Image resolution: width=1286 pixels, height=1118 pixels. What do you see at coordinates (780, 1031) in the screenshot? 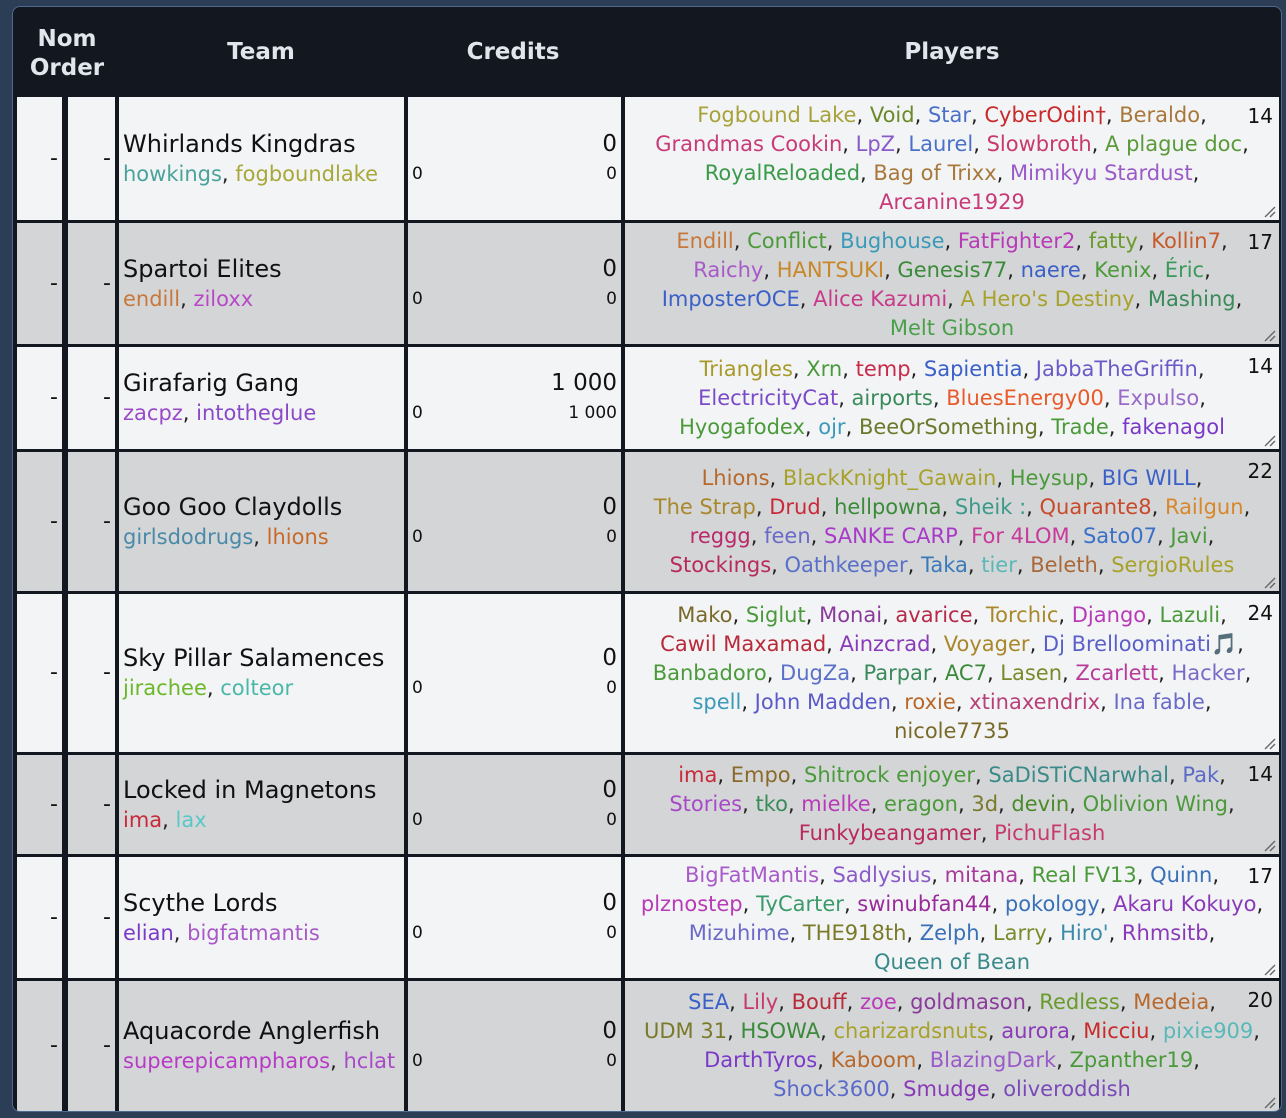
I see `player-name: HSOWA` at bounding box center [780, 1031].